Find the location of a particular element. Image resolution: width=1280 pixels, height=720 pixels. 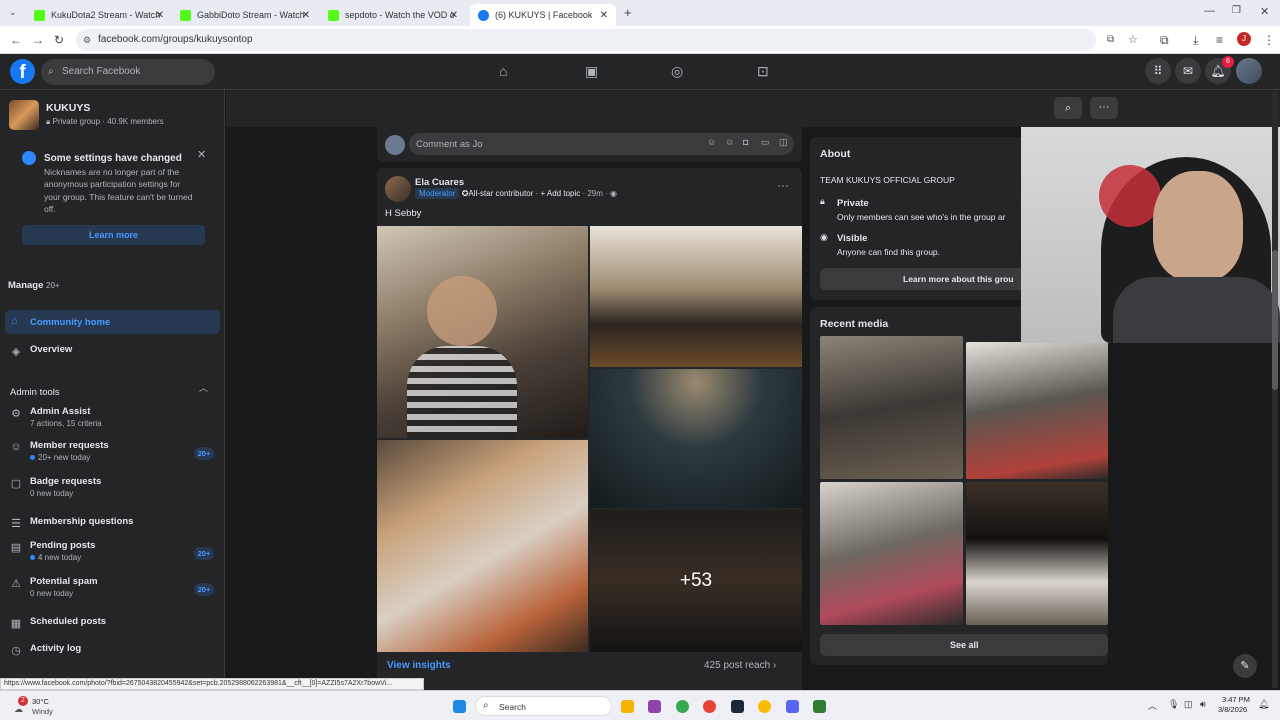

contributor-badge: All-star contributor is located at coordinates (500, 193).